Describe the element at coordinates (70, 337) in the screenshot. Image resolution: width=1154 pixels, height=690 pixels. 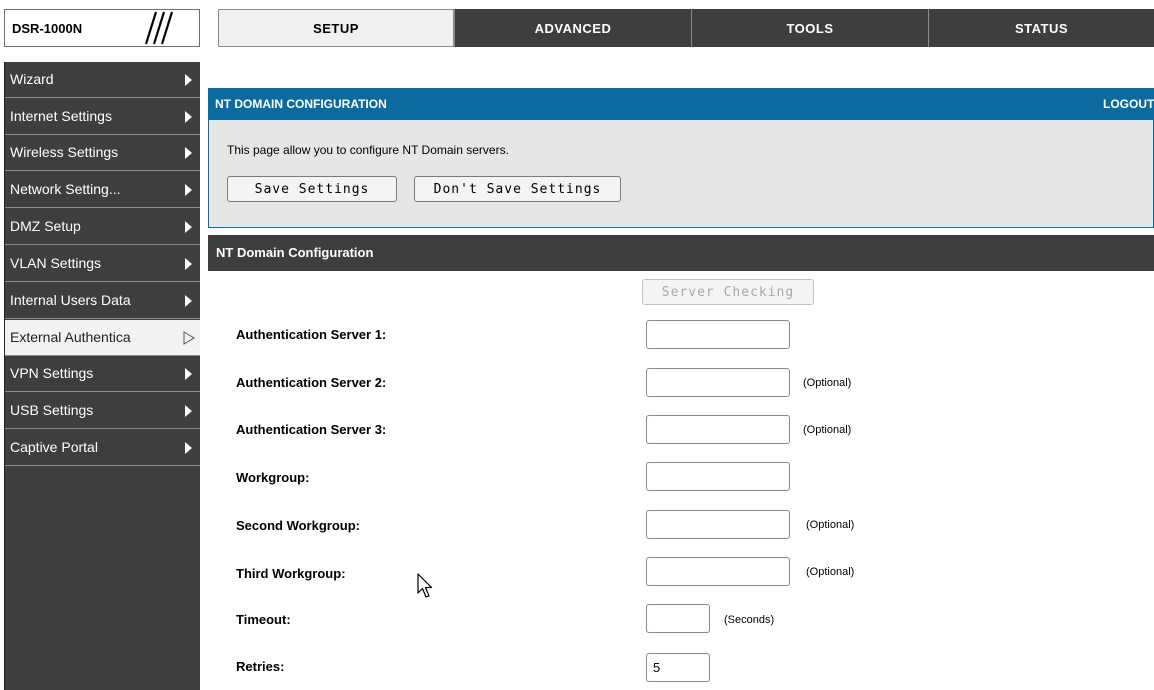
I see `sidebar-item-label: External Authentica` at that location.